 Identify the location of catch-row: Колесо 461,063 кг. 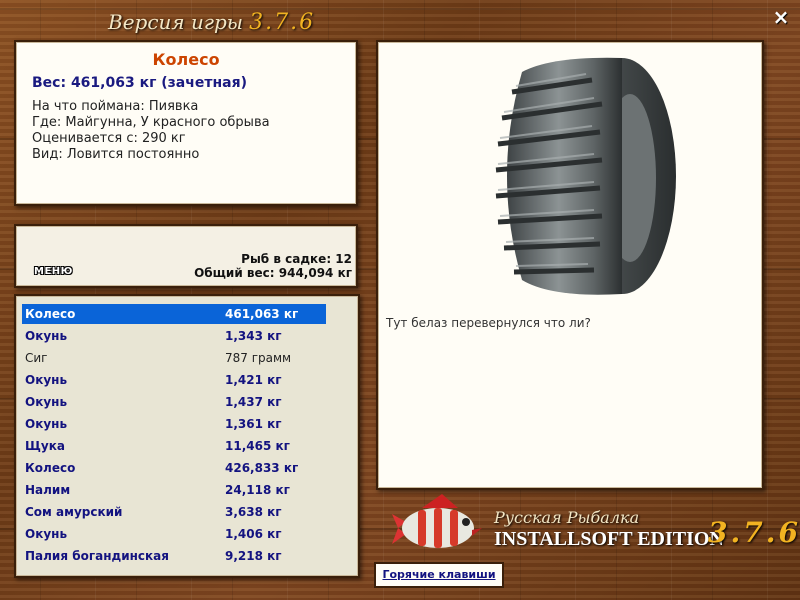
(174, 314).